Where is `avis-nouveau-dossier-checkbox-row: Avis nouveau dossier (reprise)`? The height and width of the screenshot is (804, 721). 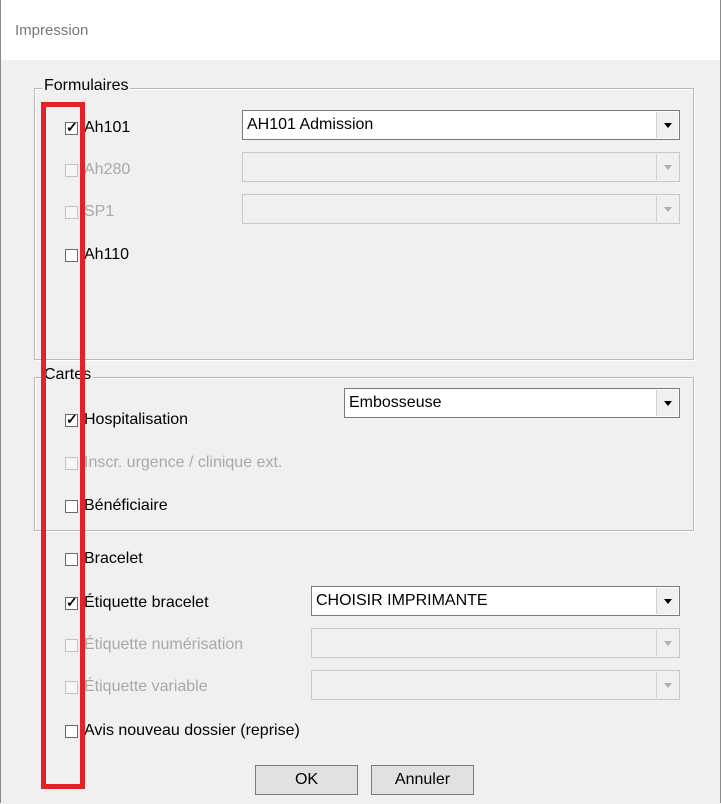 avis-nouveau-dossier-checkbox-row: Avis nouveau dossier (reprise) is located at coordinates (182, 731).